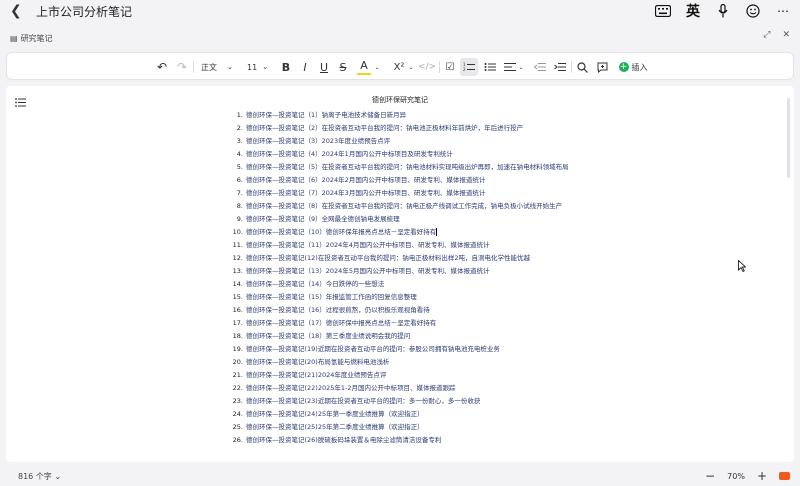 This screenshot has height=486, width=800. I want to click on list-item-number: 21., so click(237, 375).